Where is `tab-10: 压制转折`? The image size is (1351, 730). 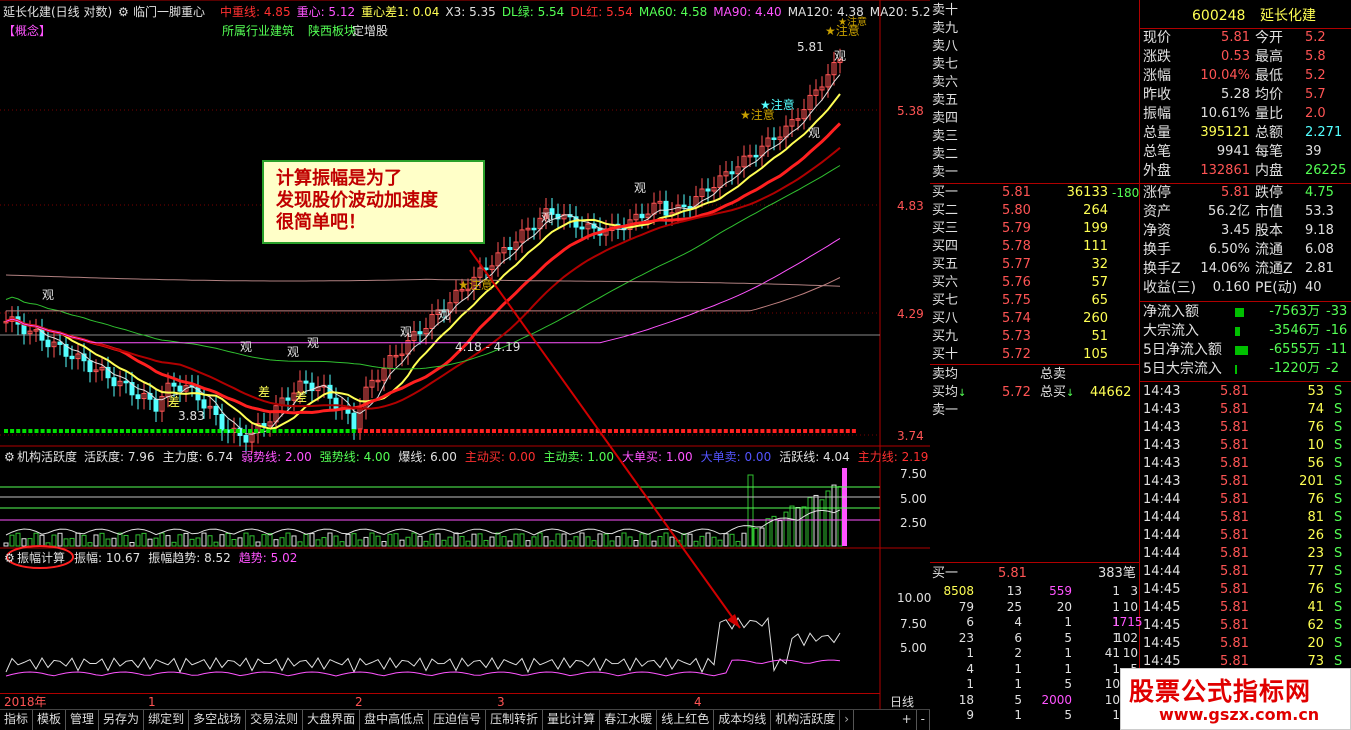
tab-10: 压制转折 is located at coordinates (515, 720).